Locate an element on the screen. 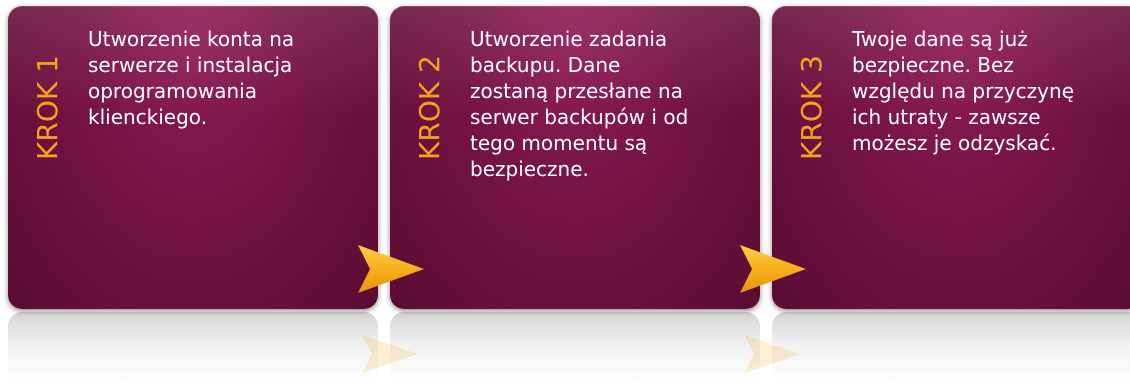 This screenshot has width=1130, height=383. step-3-line: bezpieczne. Bez is located at coordinates (933, 65).